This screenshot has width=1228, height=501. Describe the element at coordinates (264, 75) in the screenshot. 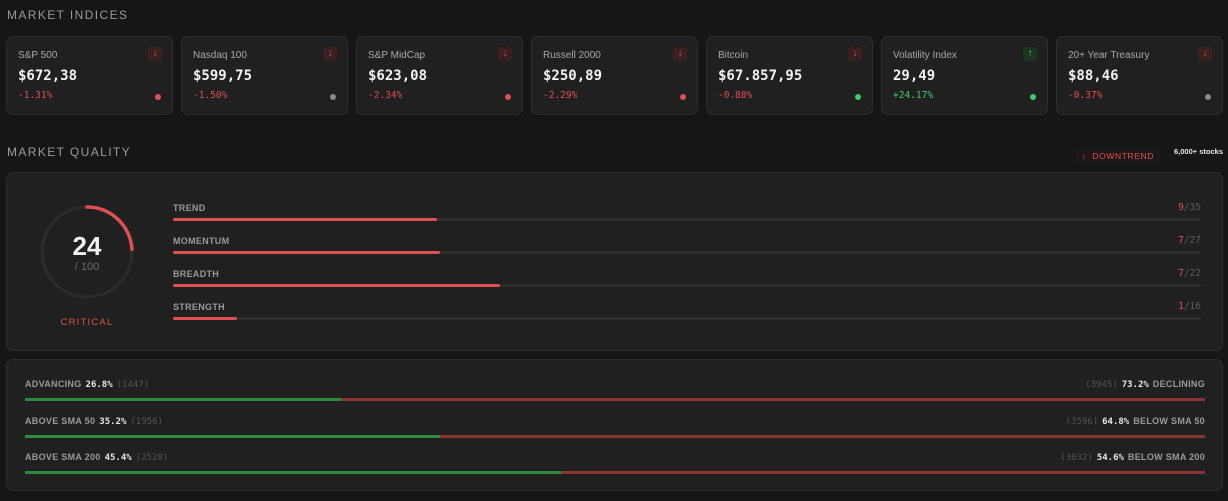

I see `index-card: Nasdaq 100 ↓ $599,75 -1.50%` at that location.